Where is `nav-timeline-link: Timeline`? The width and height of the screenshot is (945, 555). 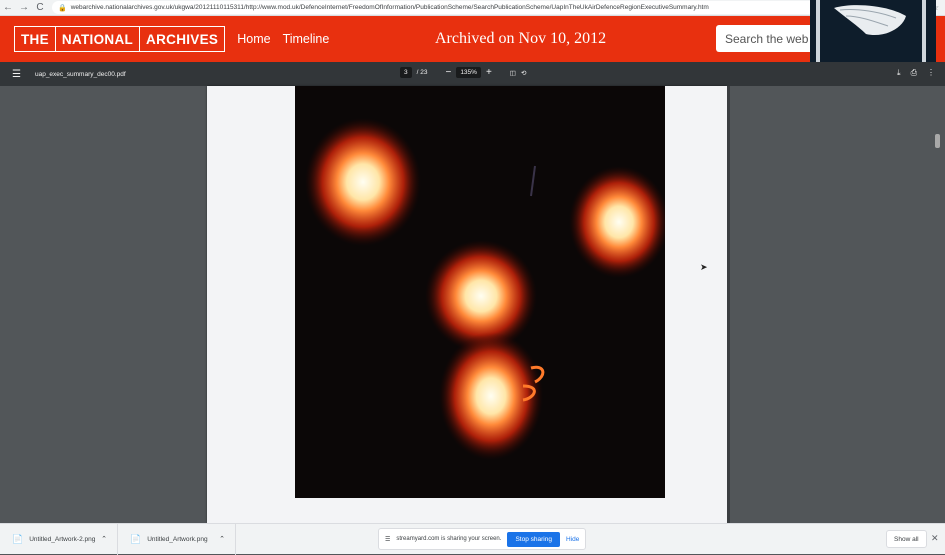 nav-timeline-link: Timeline is located at coordinates (306, 39).